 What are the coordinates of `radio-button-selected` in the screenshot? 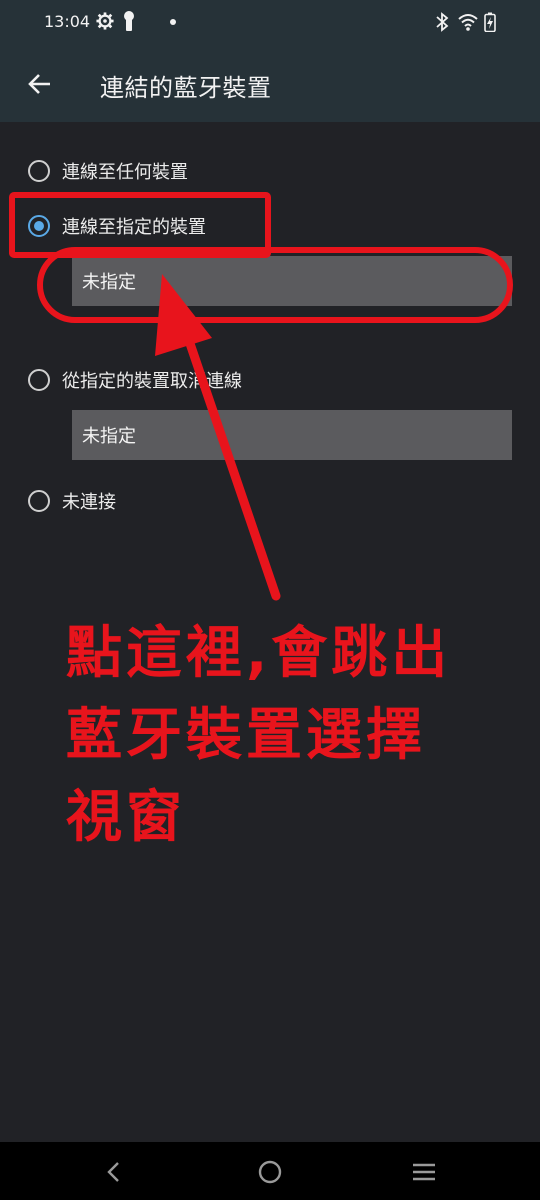 It's located at (39, 226).